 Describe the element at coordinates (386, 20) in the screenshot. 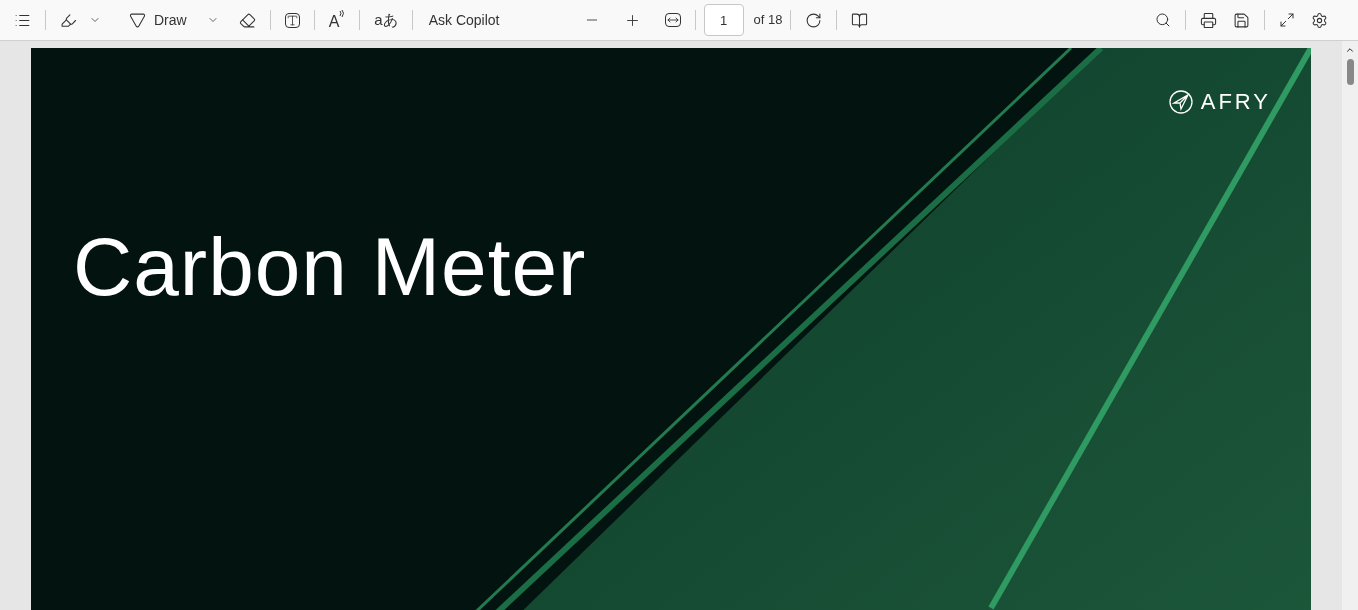

I see `translate-button: aあ` at that location.